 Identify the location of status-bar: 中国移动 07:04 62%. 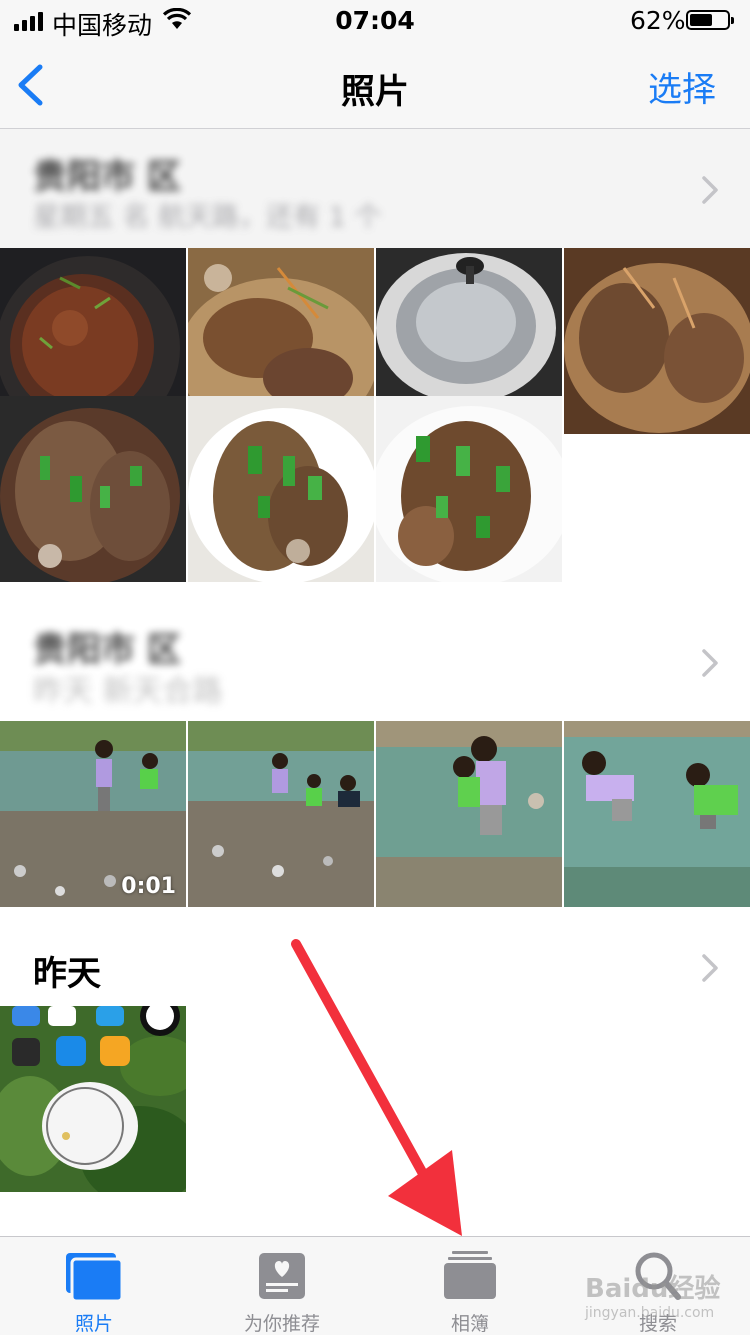
(375, 20).